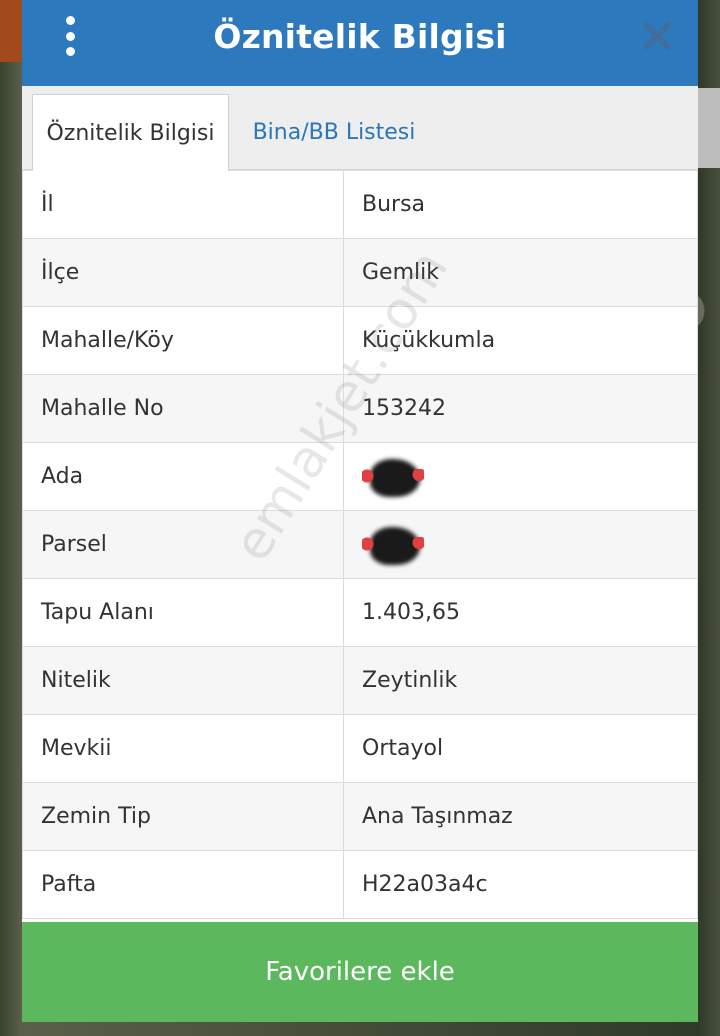  I want to click on attribute-value: H22a03a4c, so click(520, 884).